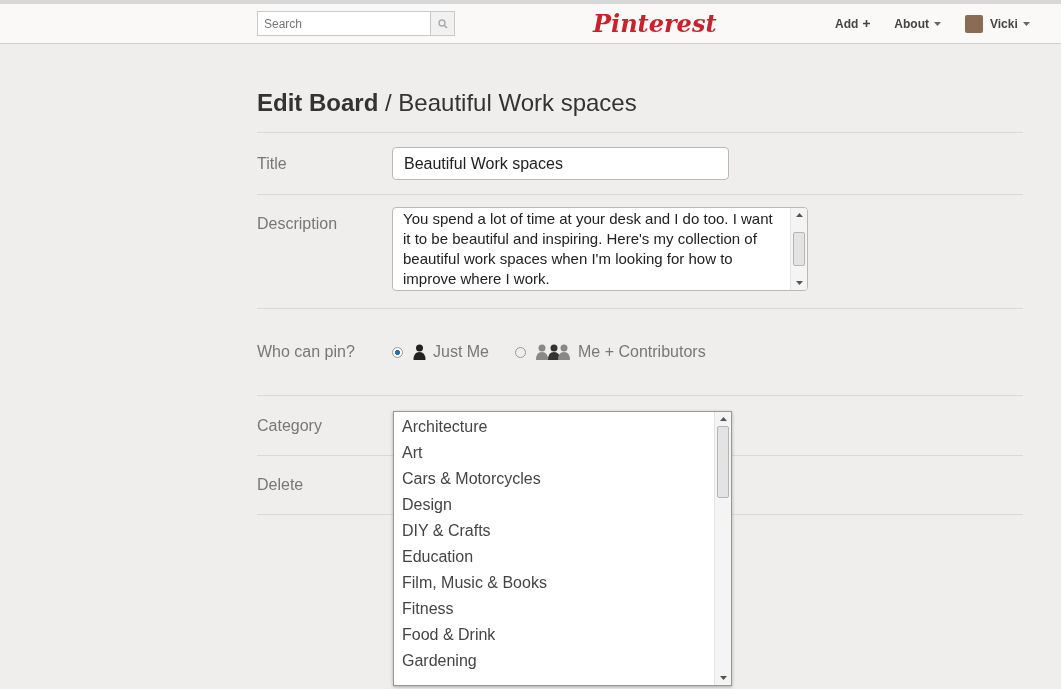 The image size is (1061, 689). Describe the element at coordinates (997, 23) in the screenshot. I see `nav-link: Vicki` at that location.